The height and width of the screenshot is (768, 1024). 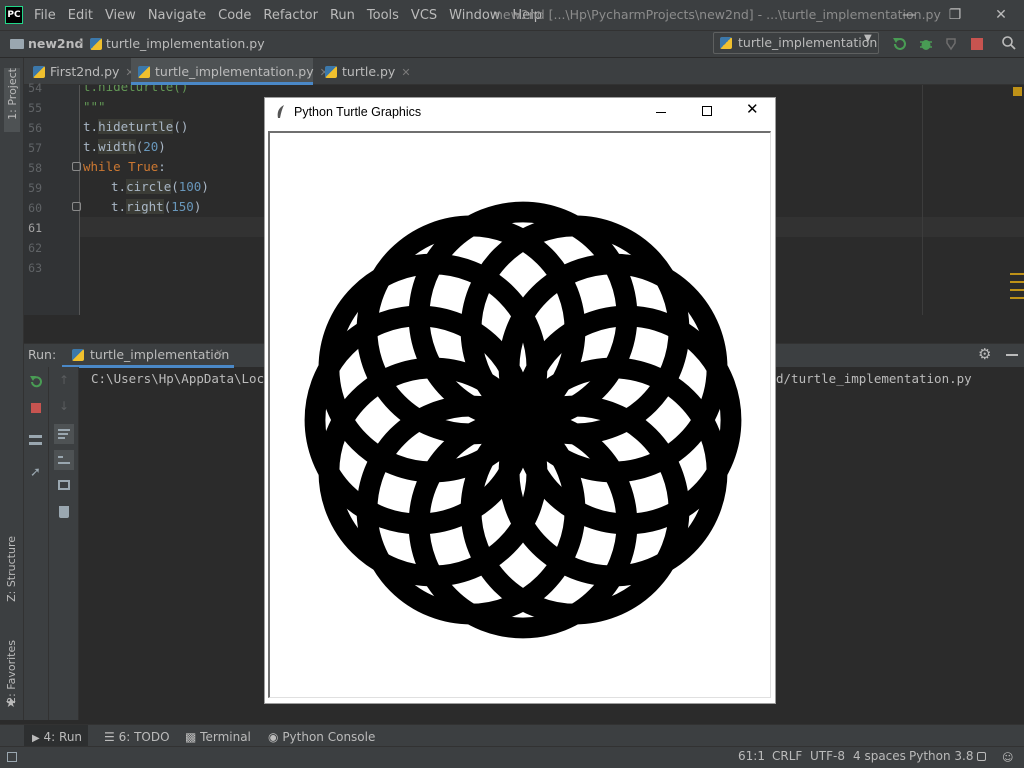 What do you see at coordinates (162, 146) in the screenshot?
I see `code-token: )` at bounding box center [162, 146].